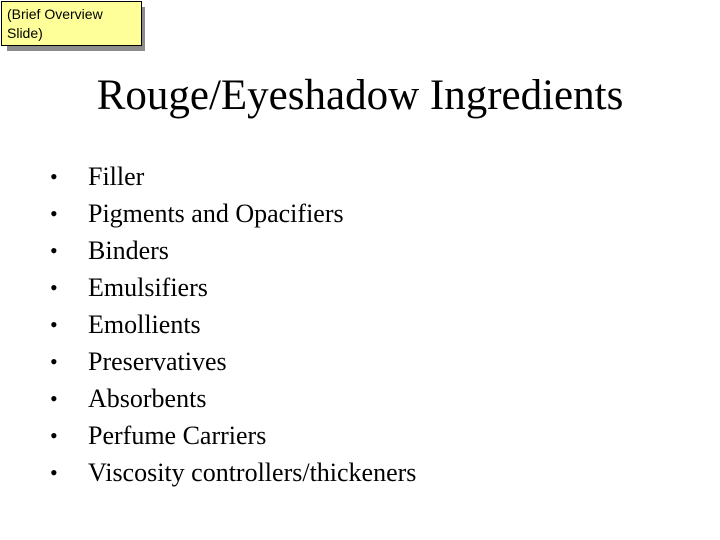  Describe the element at coordinates (177, 435) in the screenshot. I see `list-item-text: Perfume Carriers` at that location.